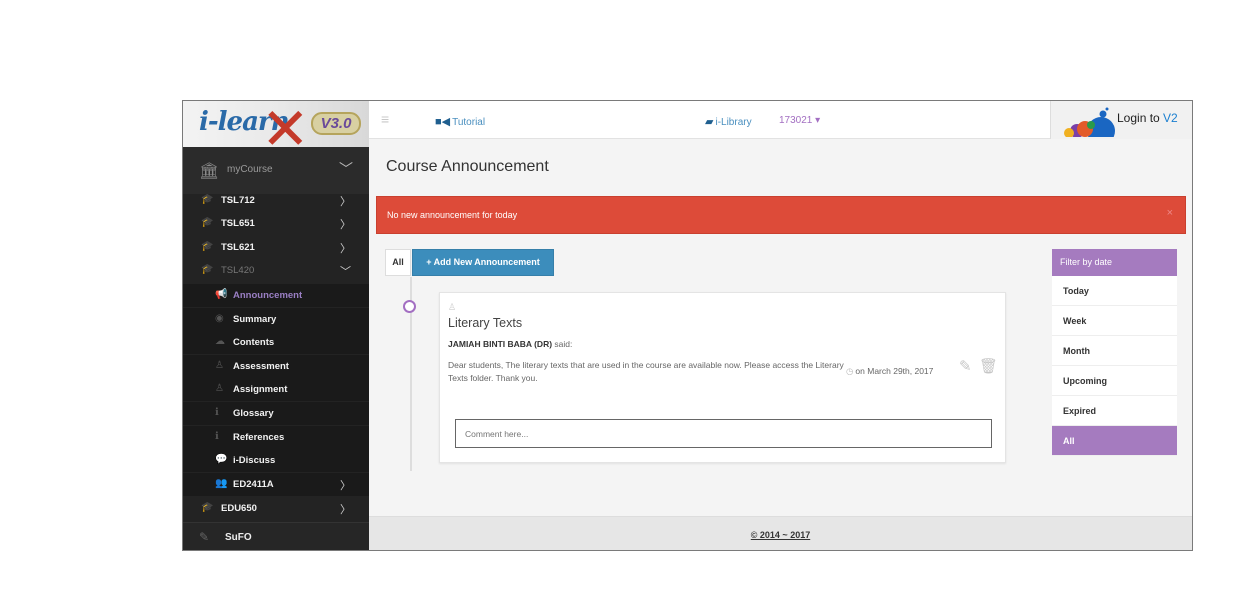 This screenshot has width=1243, height=591. What do you see at coordinates (467, 166) in the screenshot?
I see `page-title: Course Announcement` at bounding box center [467, 166].